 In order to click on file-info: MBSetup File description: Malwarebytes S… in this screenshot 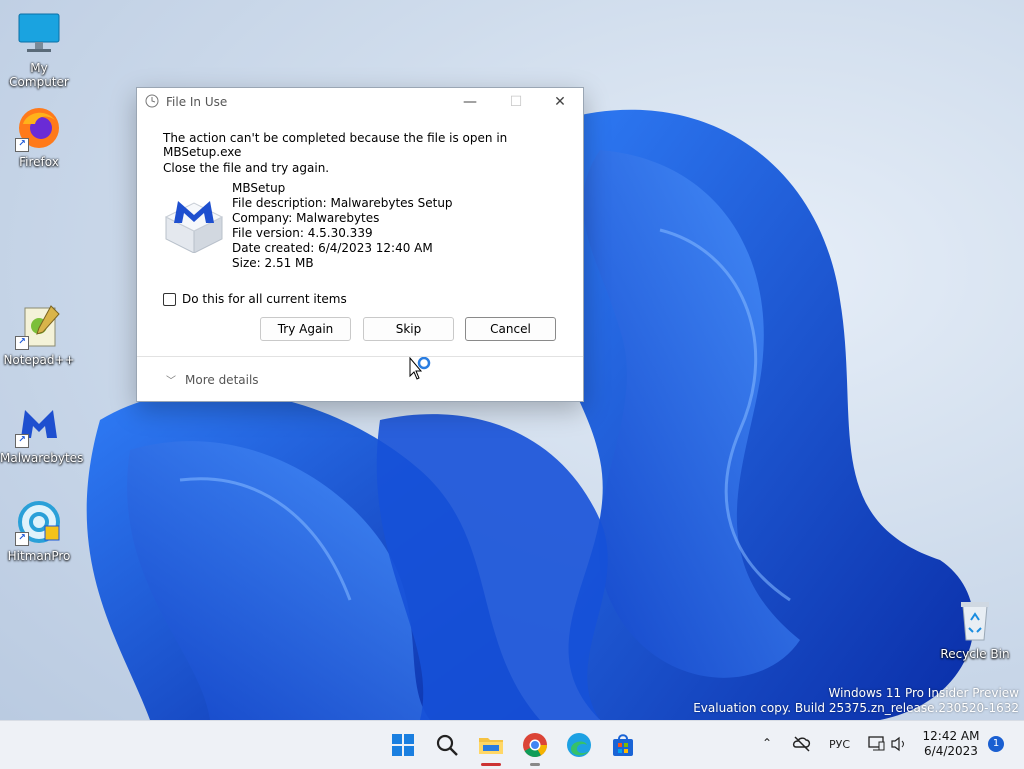, I will do `click(342, 226)`.